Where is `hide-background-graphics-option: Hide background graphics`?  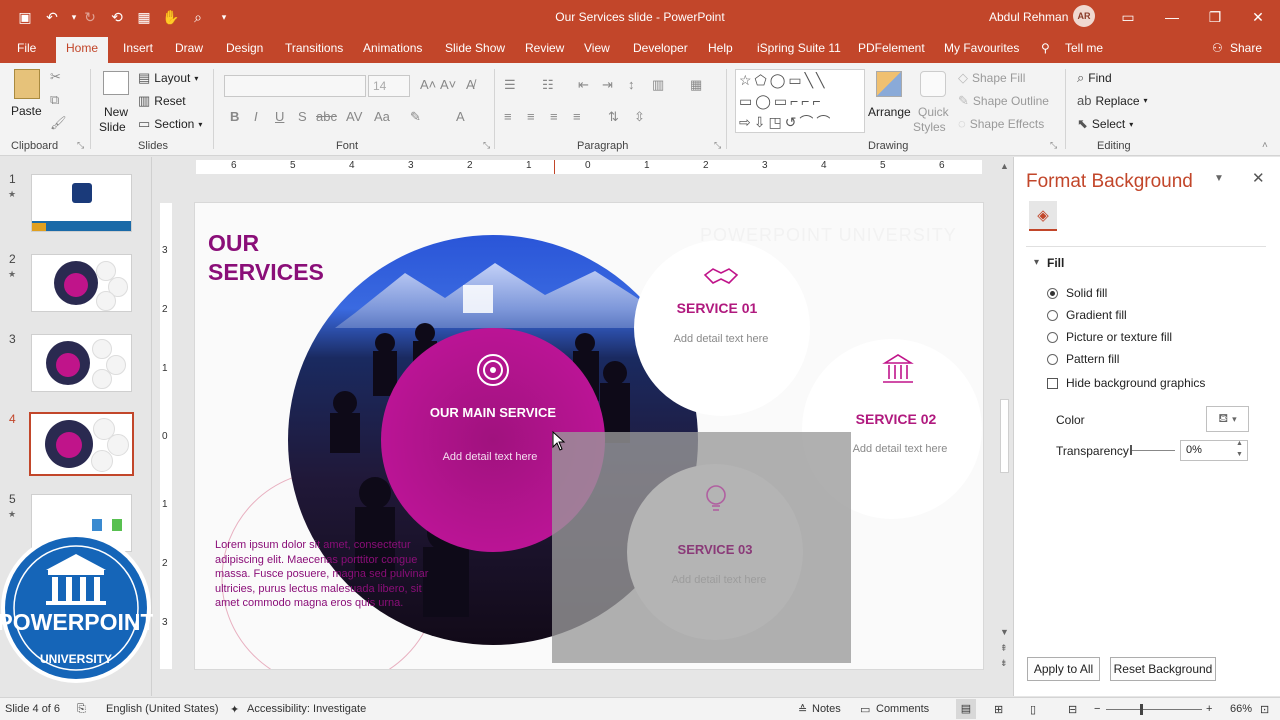
hide-background-graphics-option: Hide background graphics is located at coordinates (1126, 383).